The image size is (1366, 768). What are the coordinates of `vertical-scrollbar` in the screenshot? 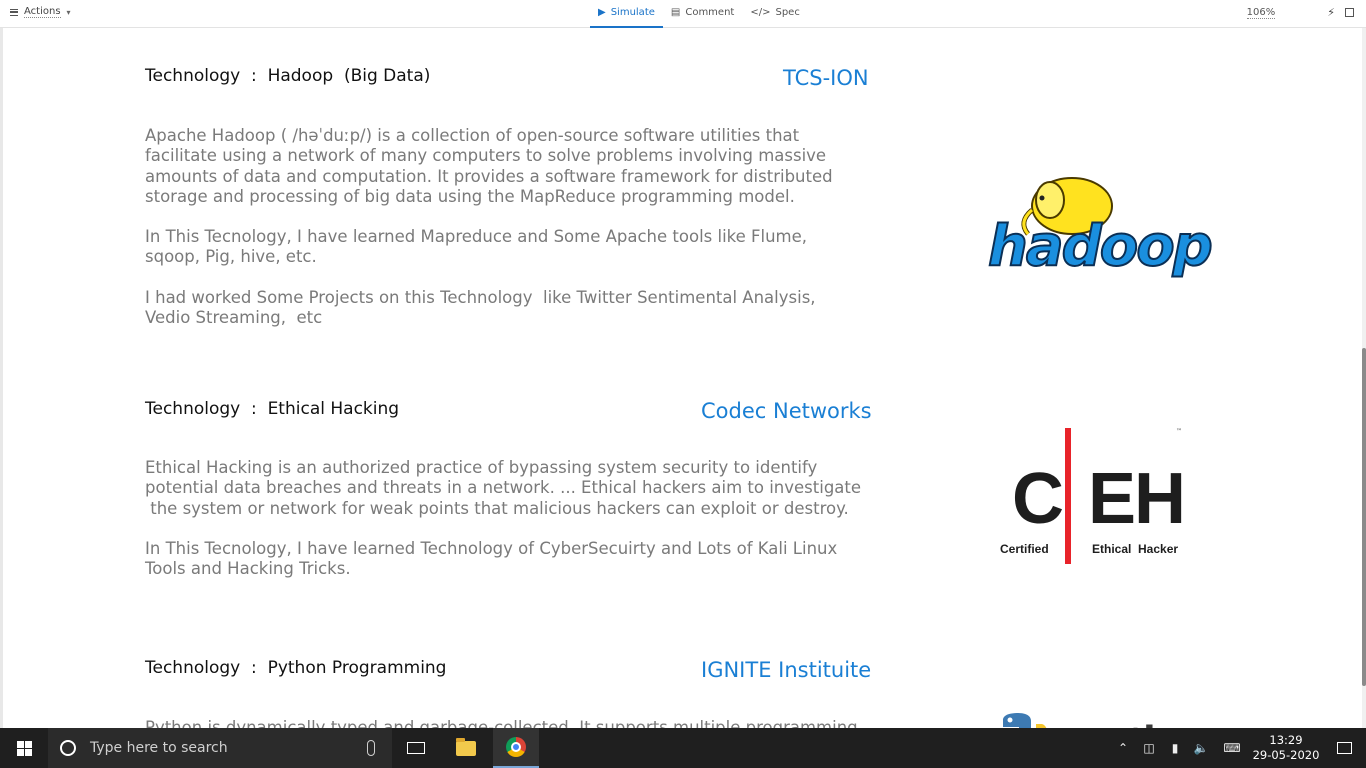 It's located at (1364, 378).